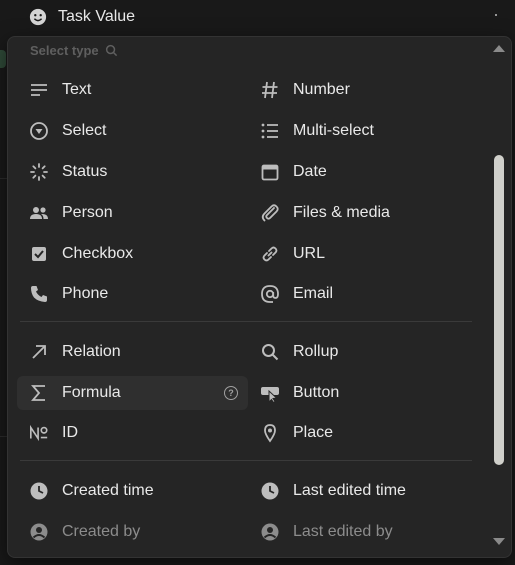 This screenshot has width=515, height=565. Describe the element at coordinates (270, 433) in the screenshot. I see `map-pin-icon` at that location.